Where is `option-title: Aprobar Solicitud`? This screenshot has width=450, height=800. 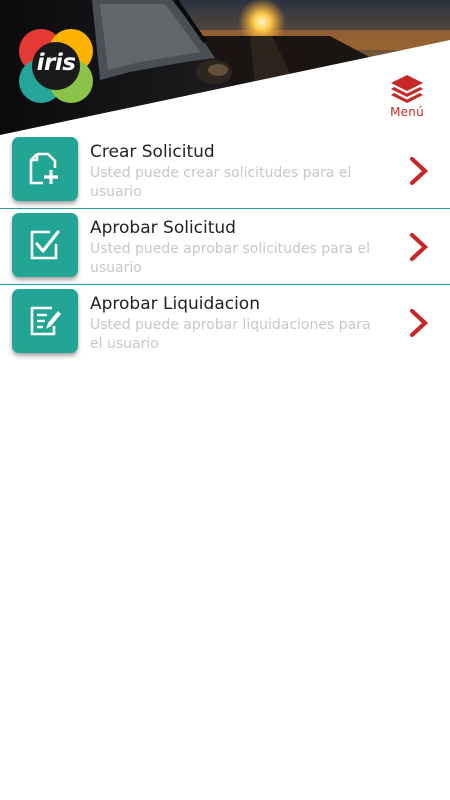 option-title: Aprobar Solicitud is located at coordinates (163, 228).